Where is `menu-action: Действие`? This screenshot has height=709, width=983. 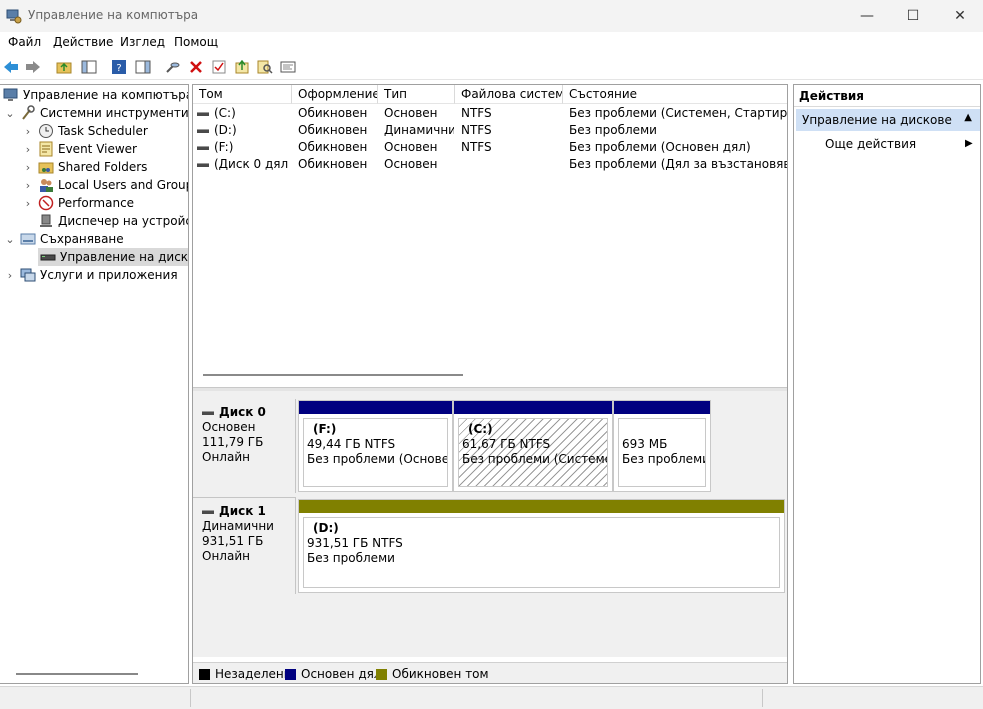 menu-action: Действие is located at coordinates (83, 42).